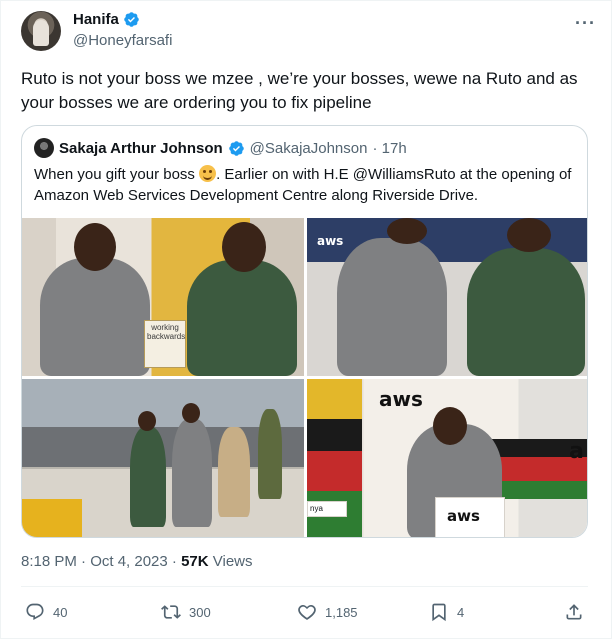 This screenshot has width=612, height=639. I want to click on photo-handshake: aws, so click(447, 297).